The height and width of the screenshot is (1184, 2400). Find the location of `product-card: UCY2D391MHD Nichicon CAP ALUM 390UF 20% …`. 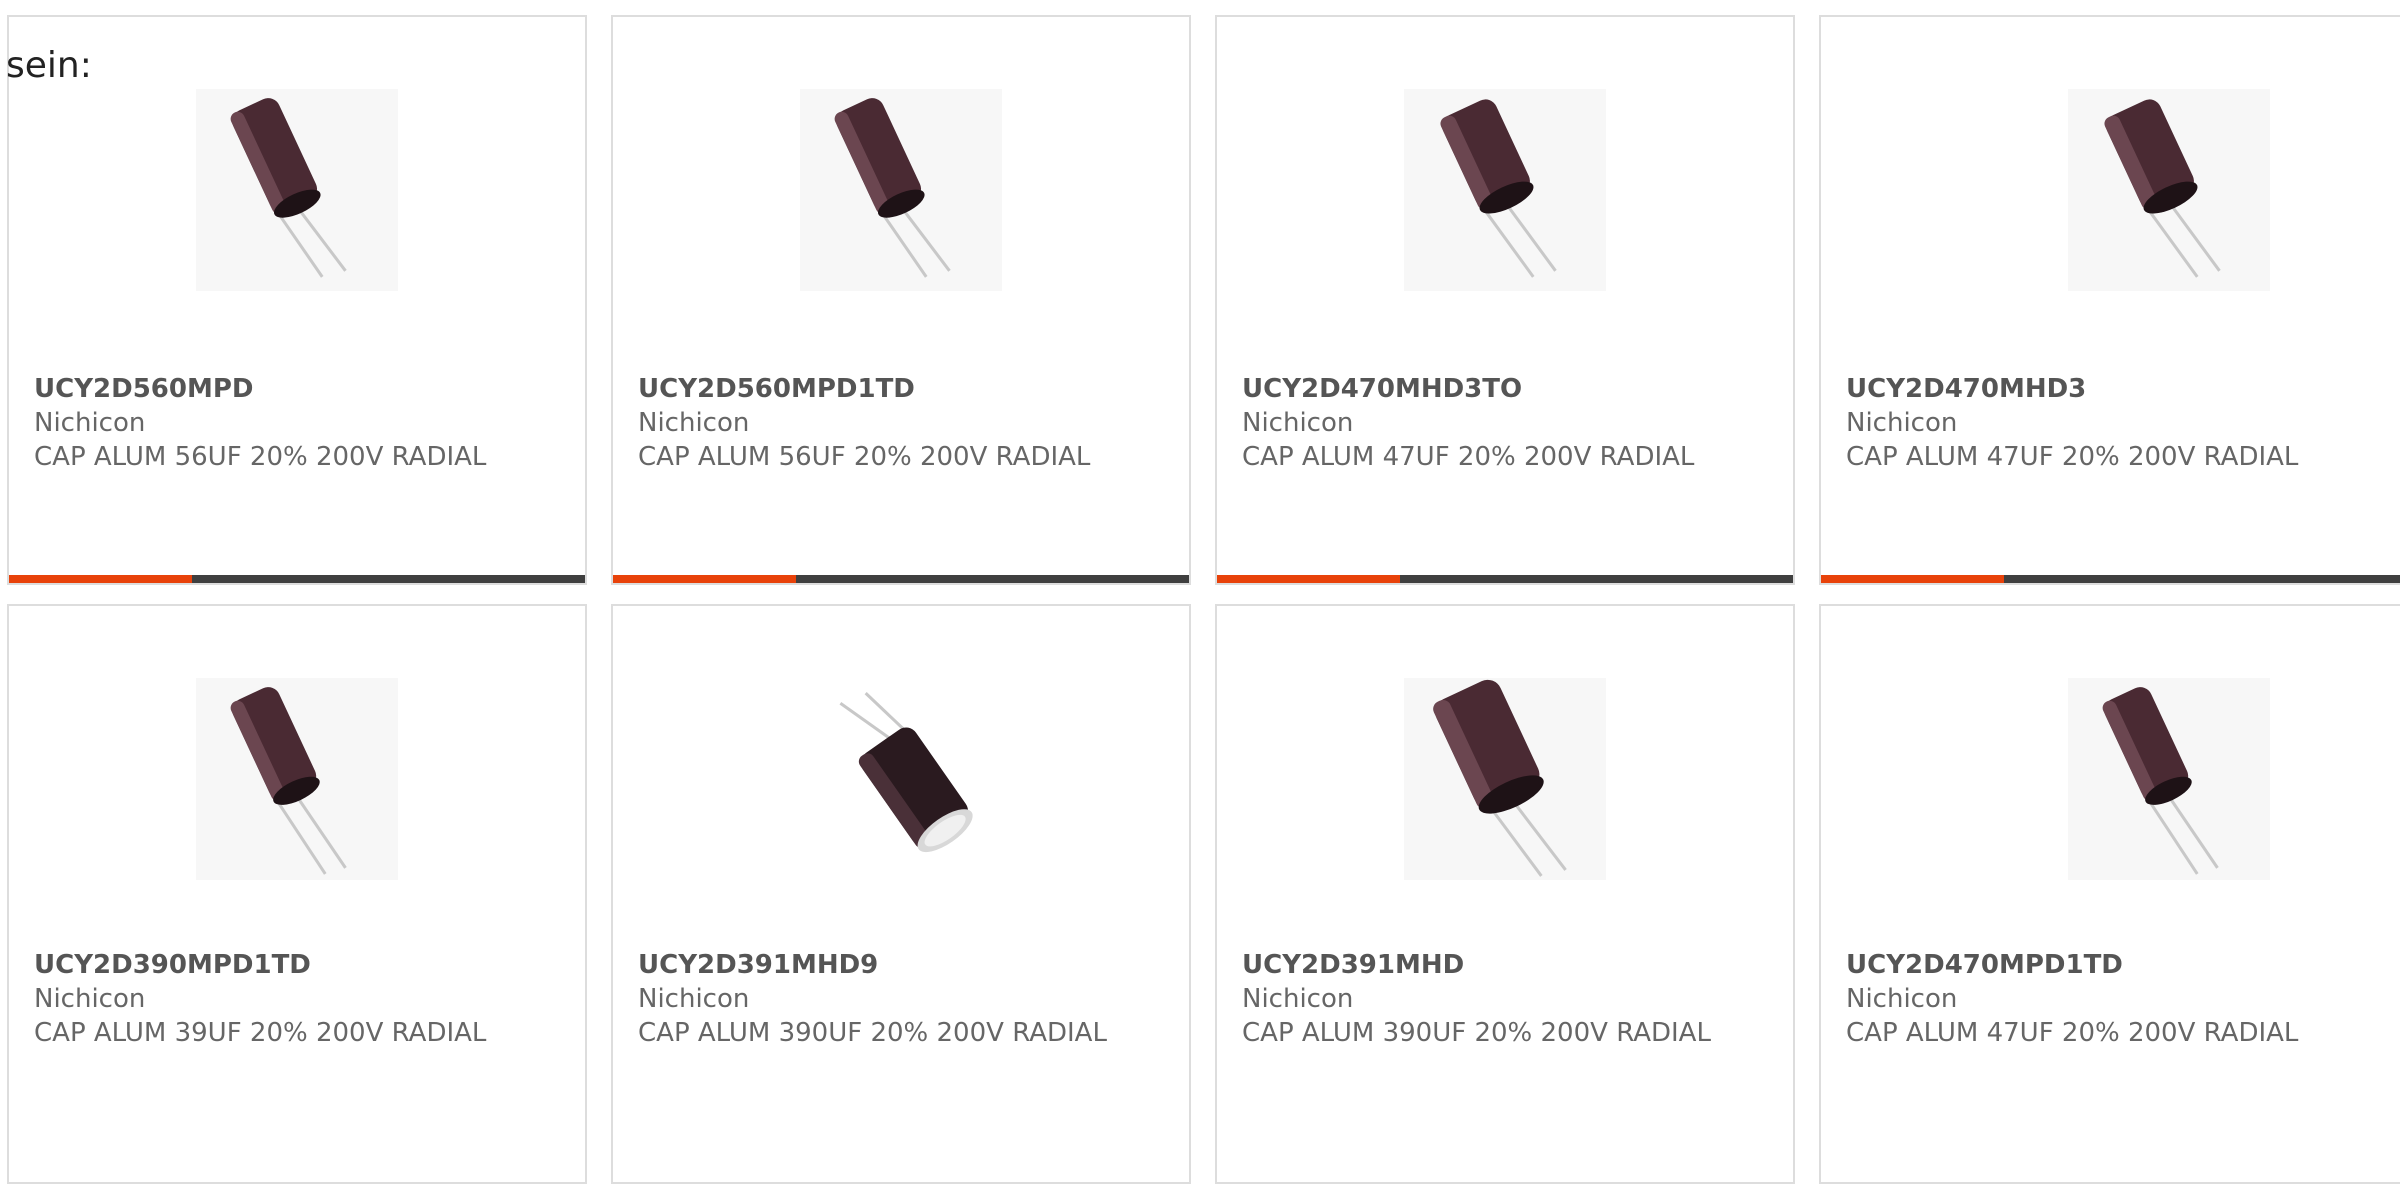

product-card: UCY2D391MHD Nichicon CAP ALUM 390UF 20% … is located at coordinates (1505, 894).